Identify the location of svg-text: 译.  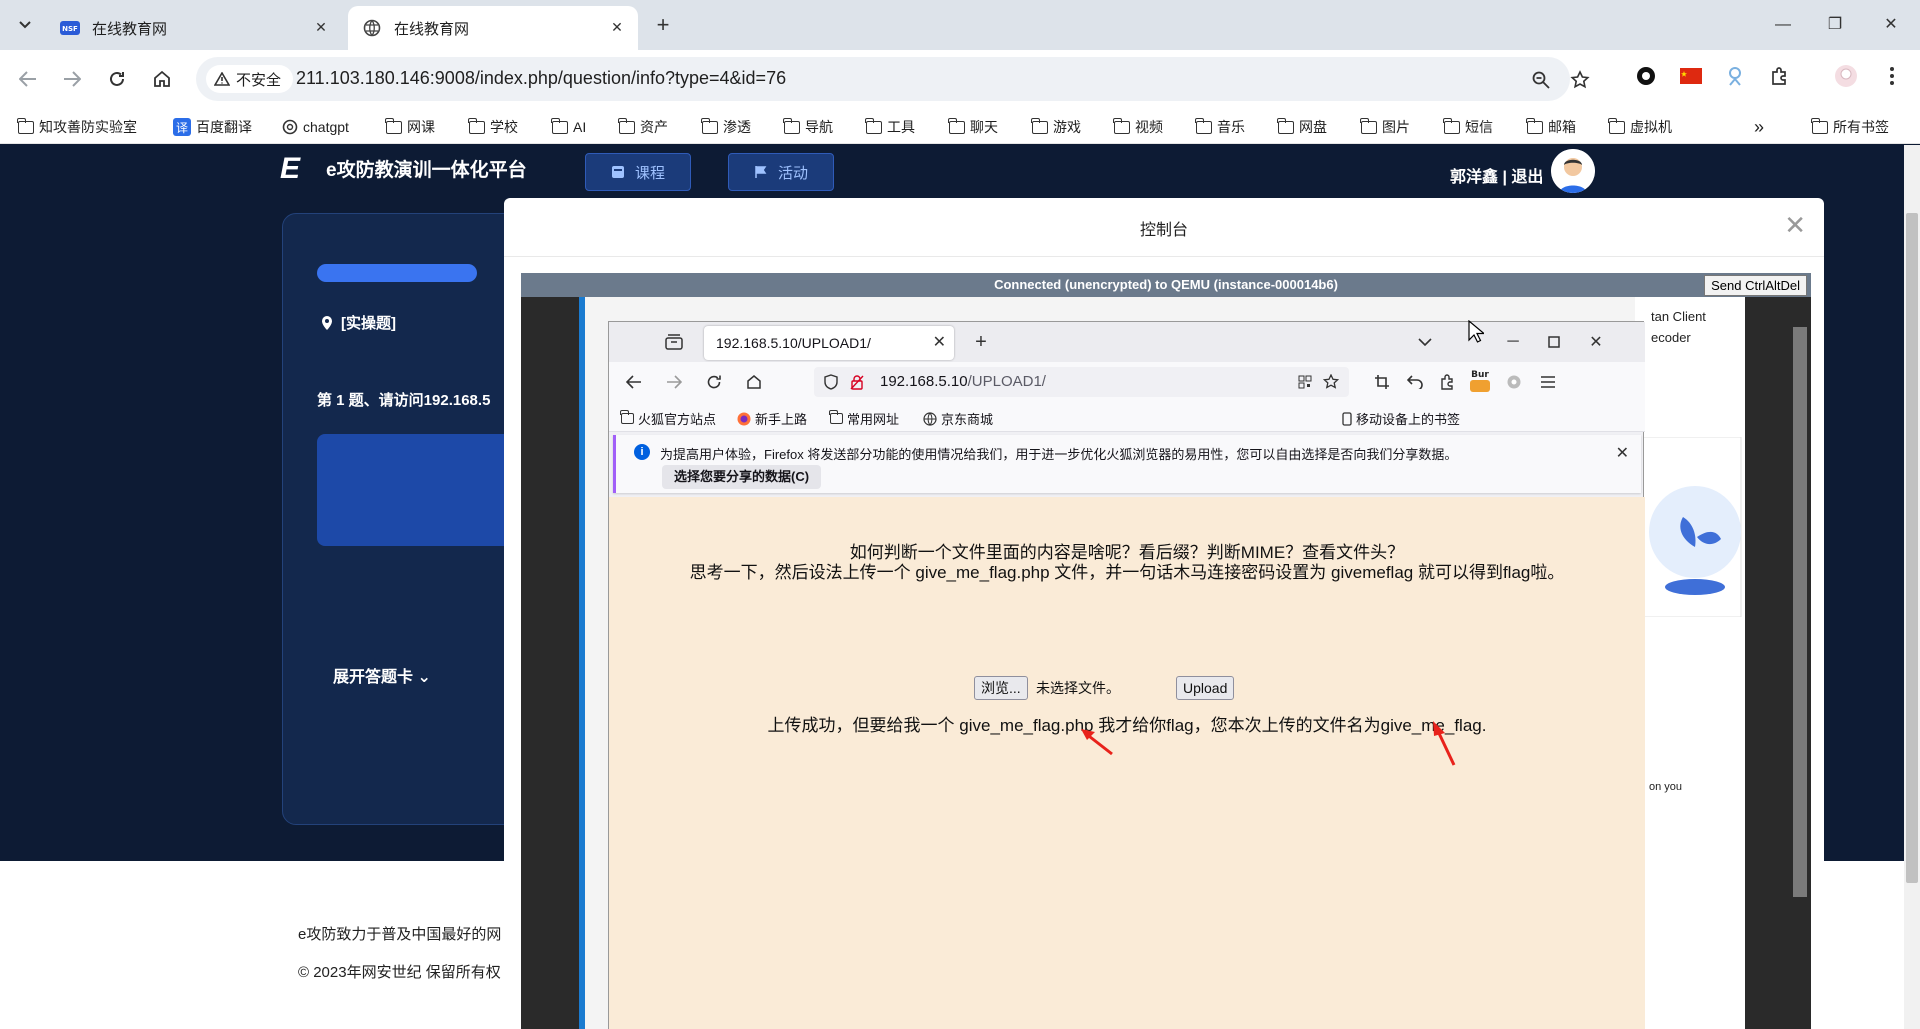
(182, 128).